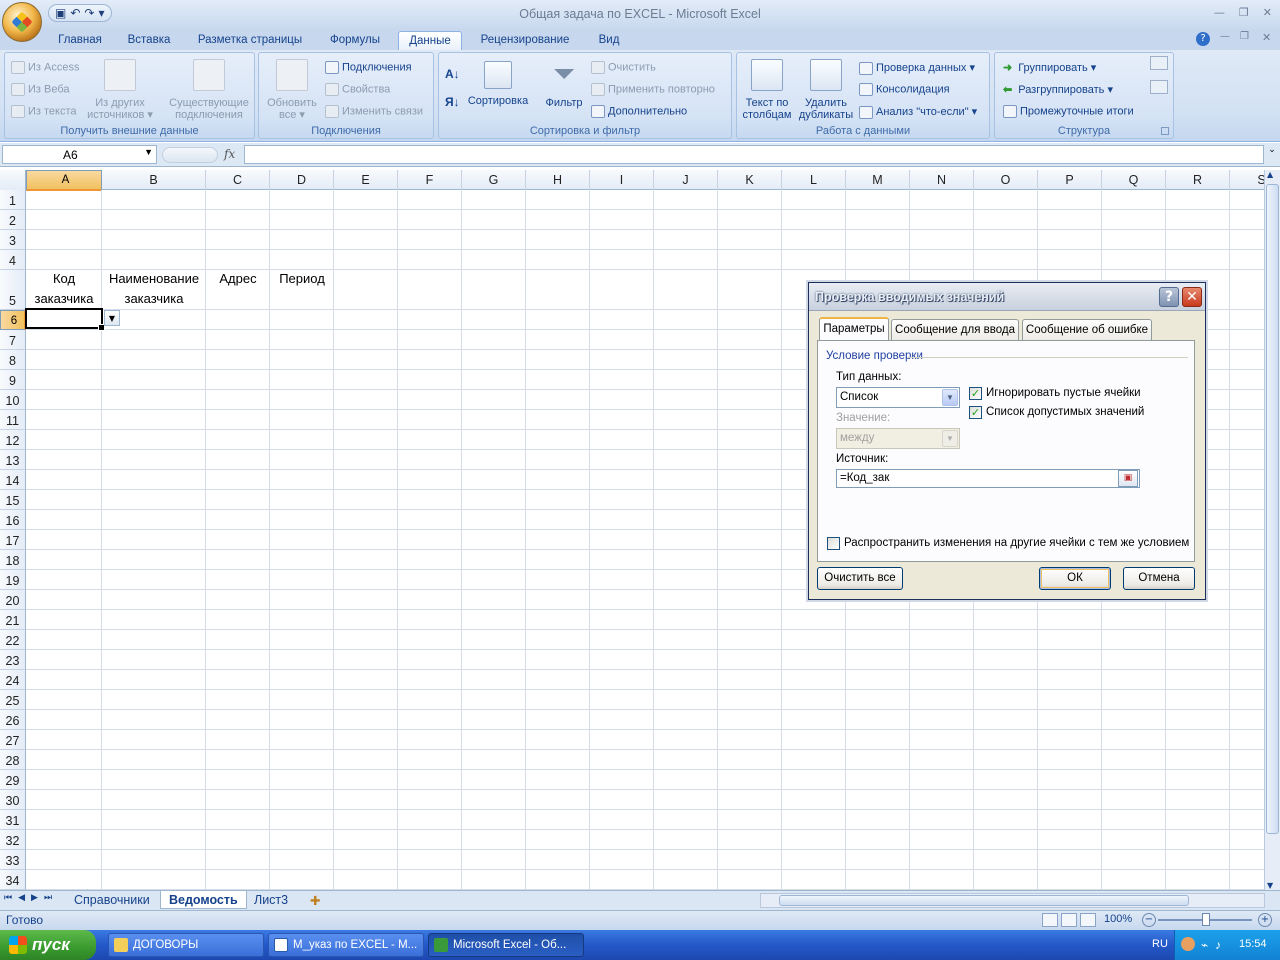  What do you see at coordinates (1188, 944) in the screenshot?
I see `tray-arrow-icon` at bounding box center [1188, 944].